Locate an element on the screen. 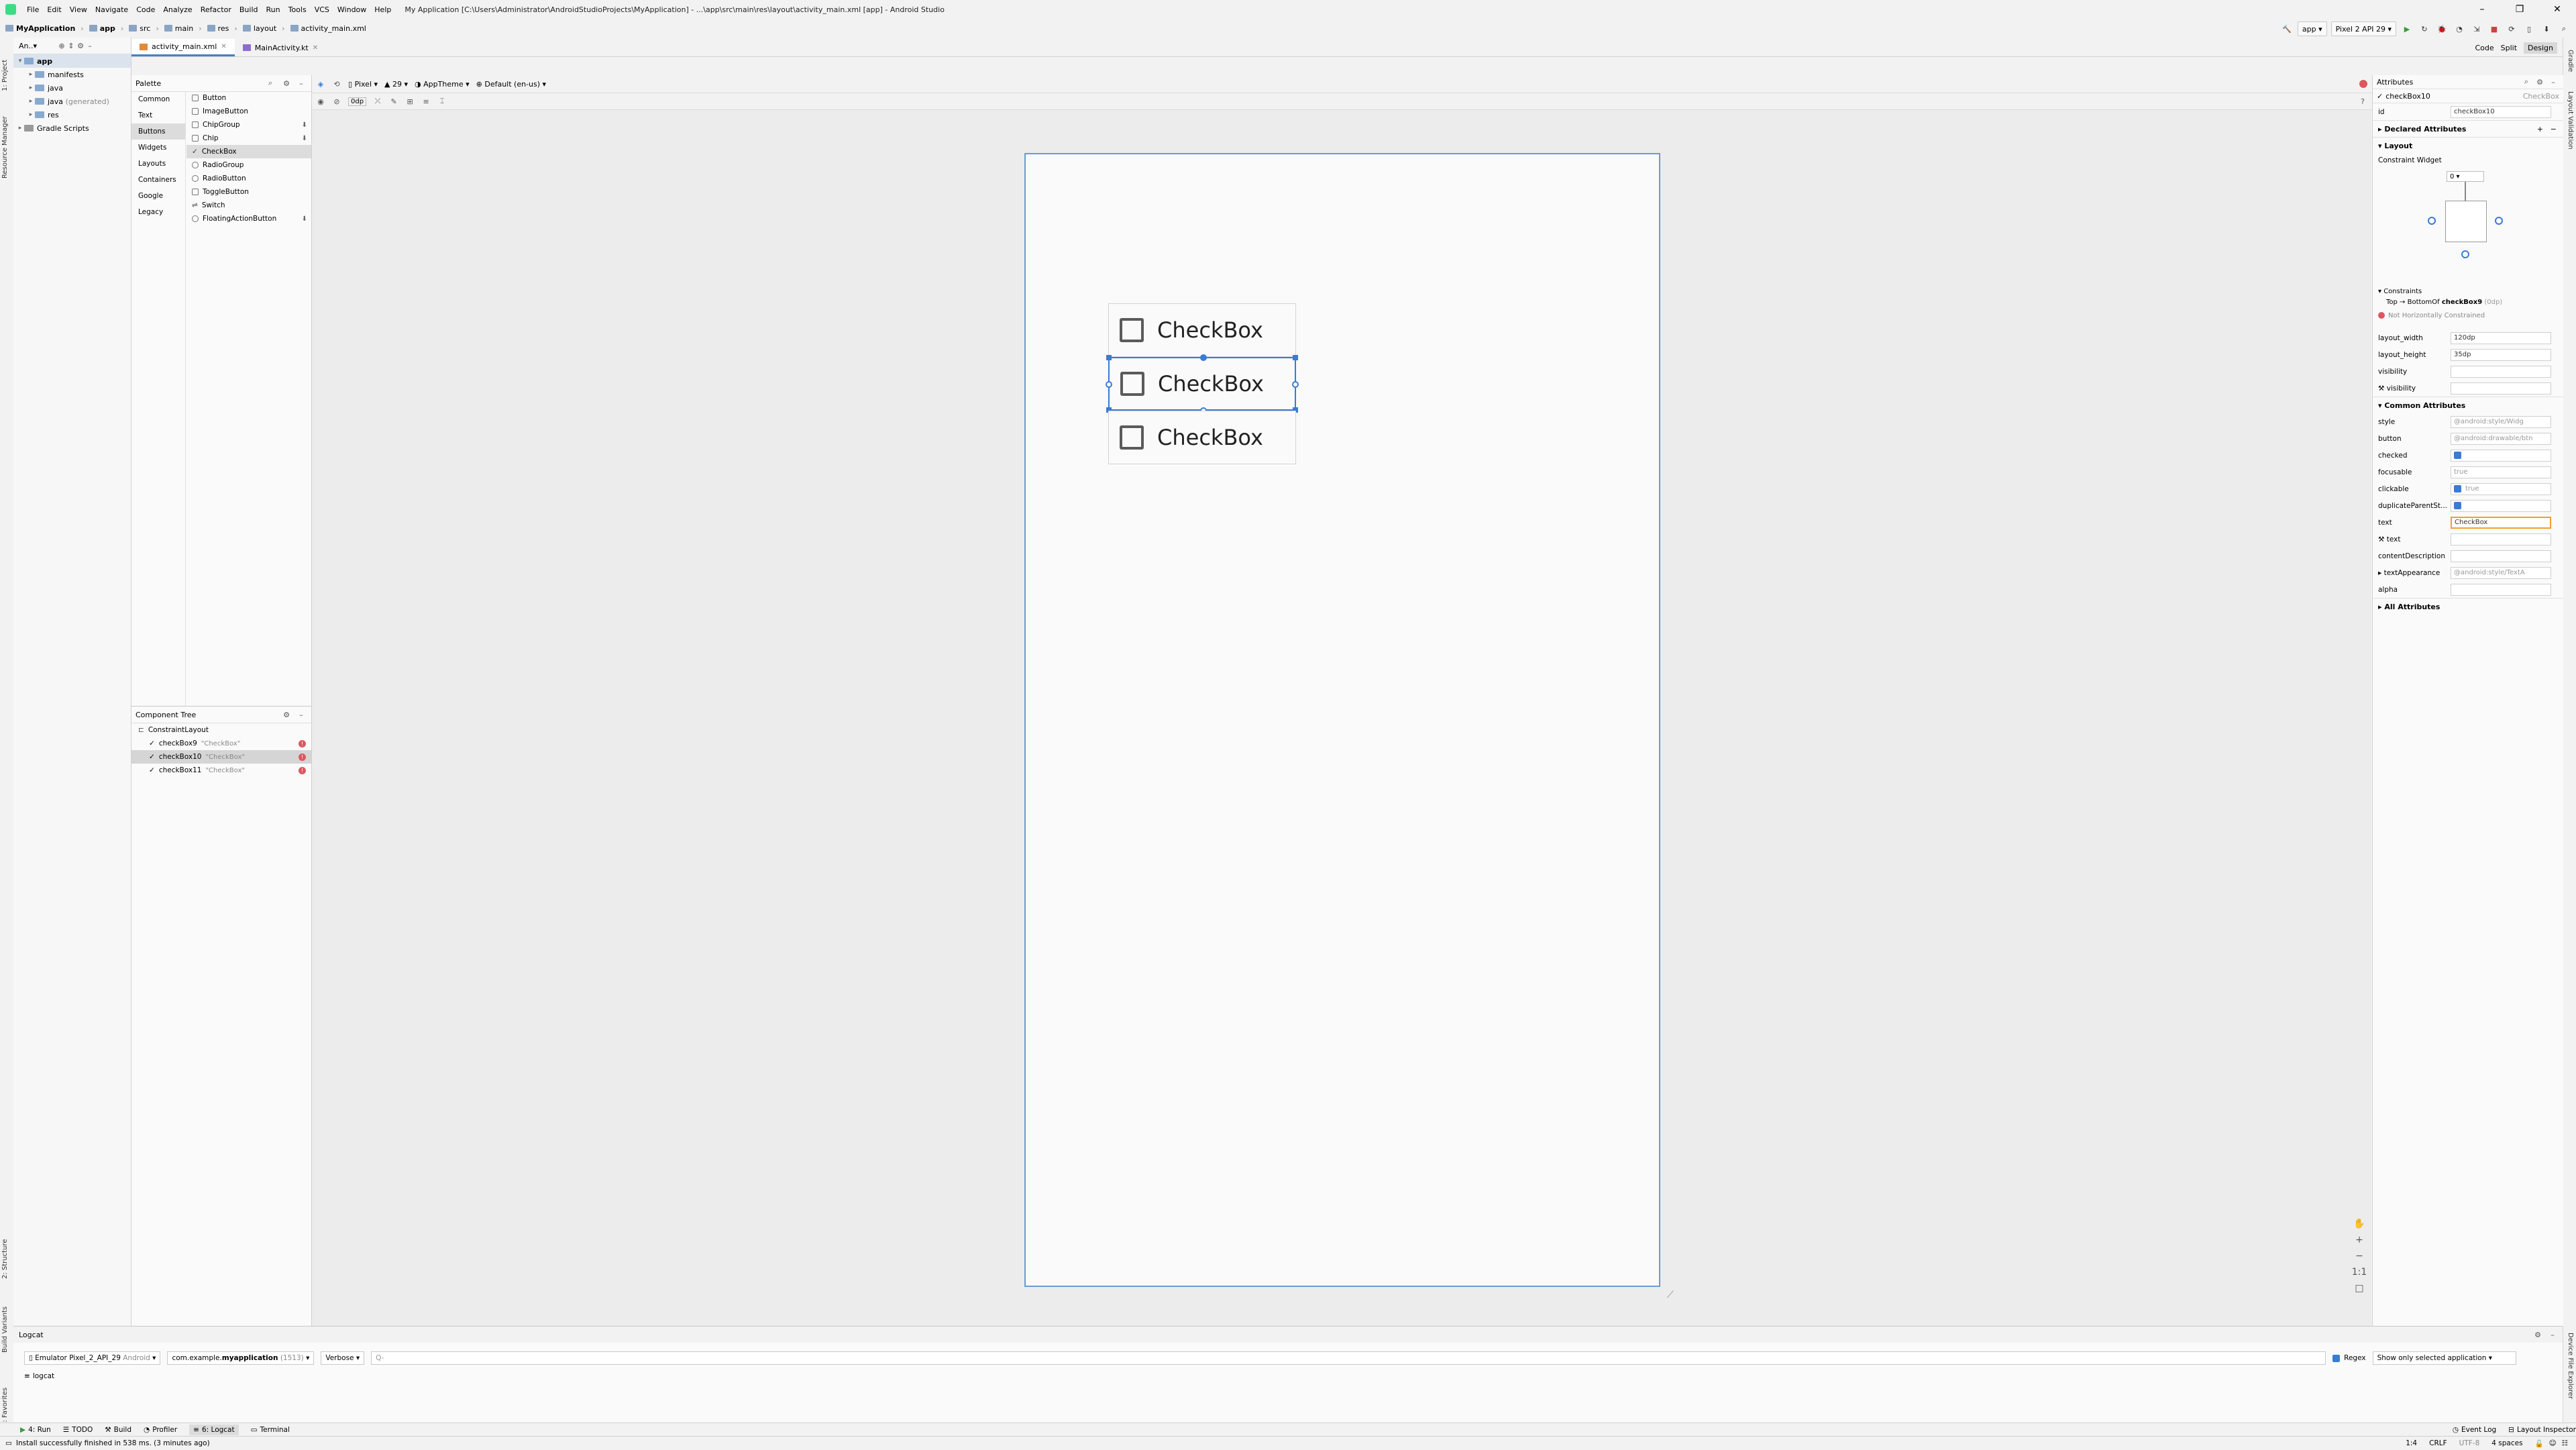 The width and height of the screenshot is (2576, 1450). view-mode-design: Design is located at coordinates (2540, 48).